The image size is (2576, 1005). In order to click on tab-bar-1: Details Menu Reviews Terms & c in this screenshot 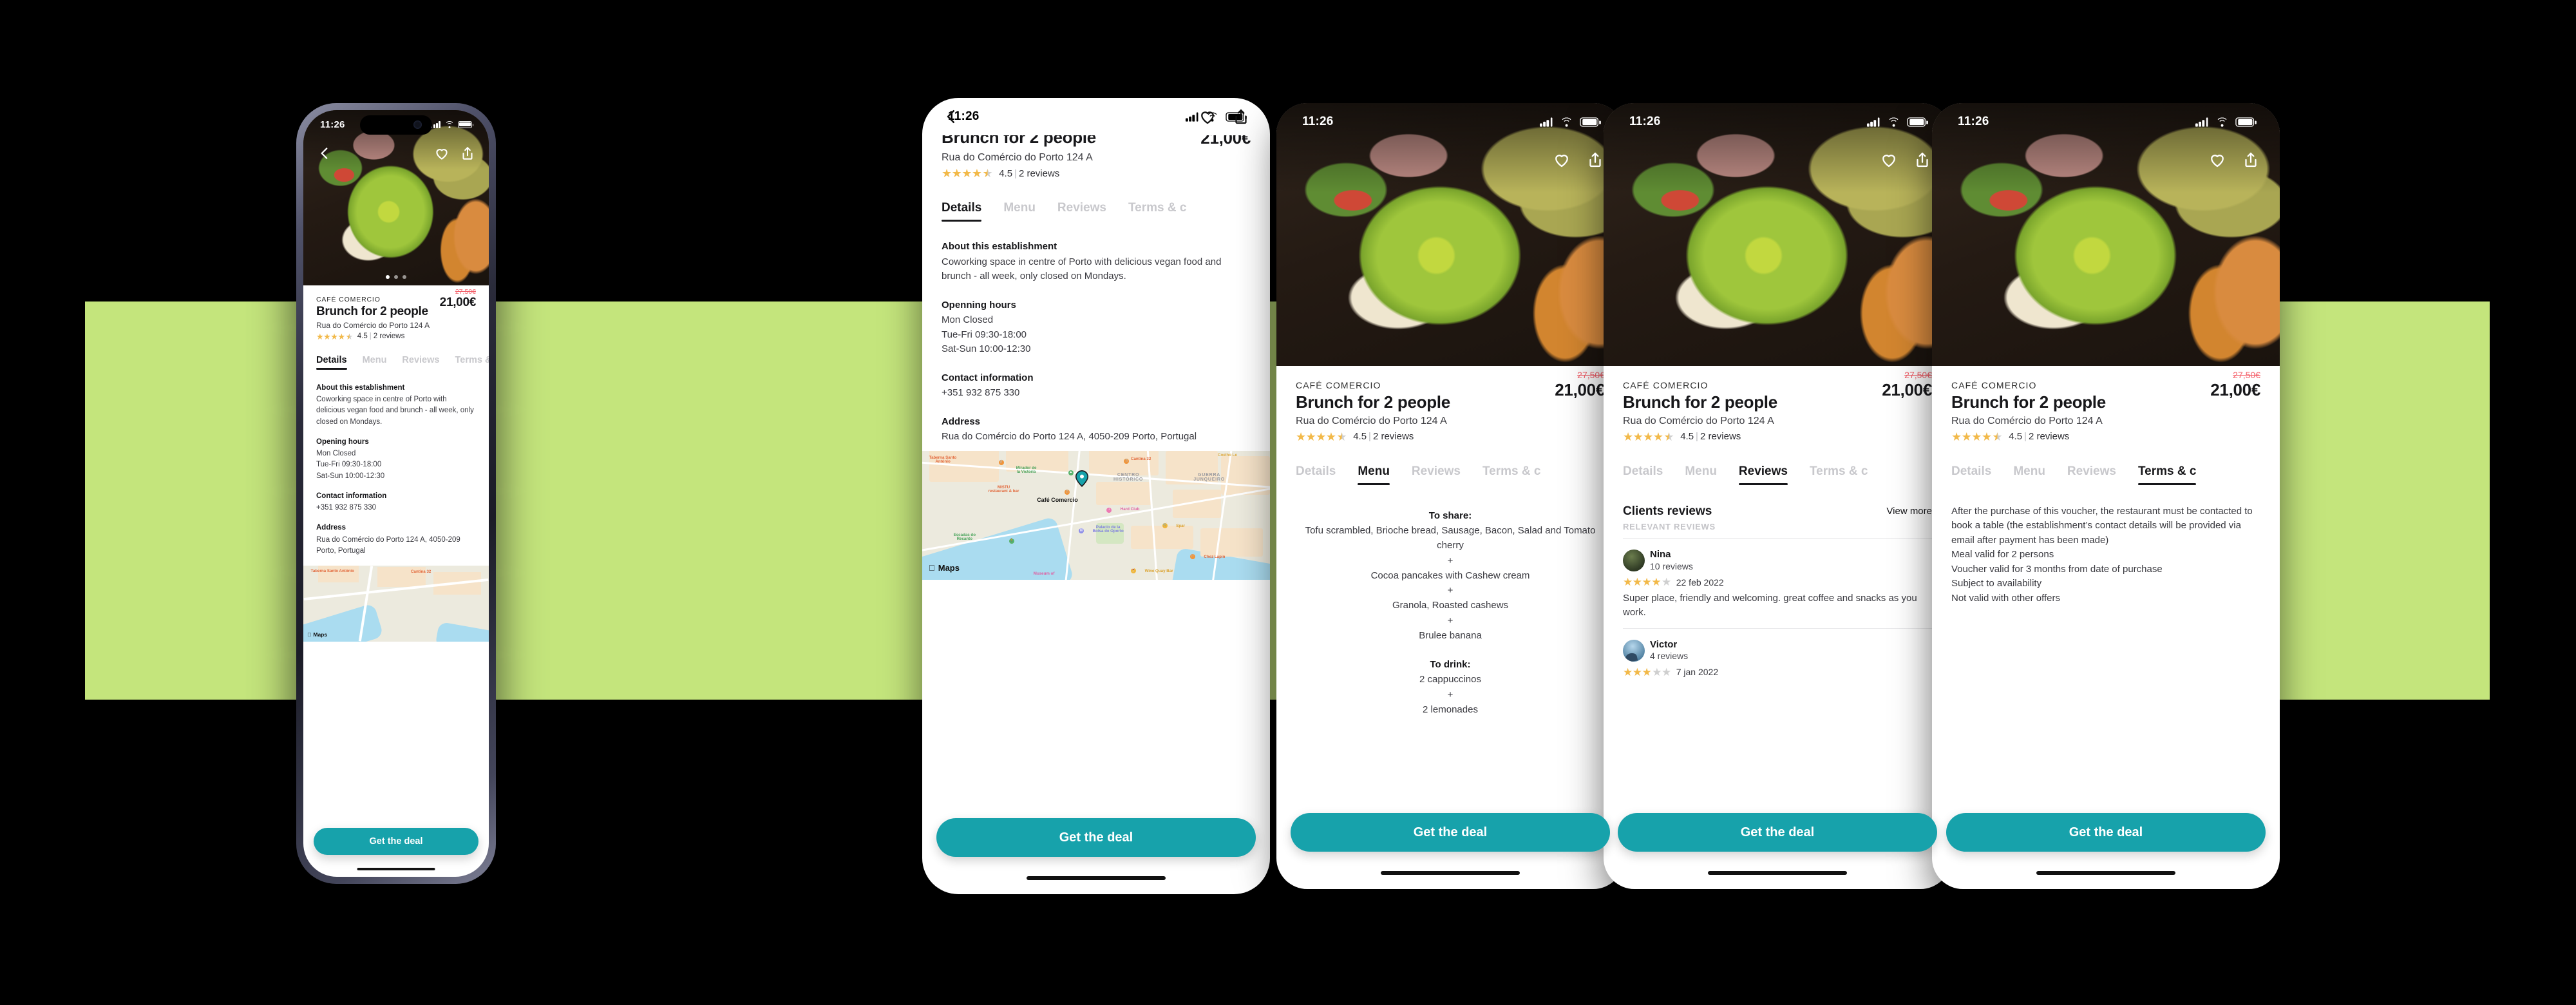, I will do `click(402, 362)`.